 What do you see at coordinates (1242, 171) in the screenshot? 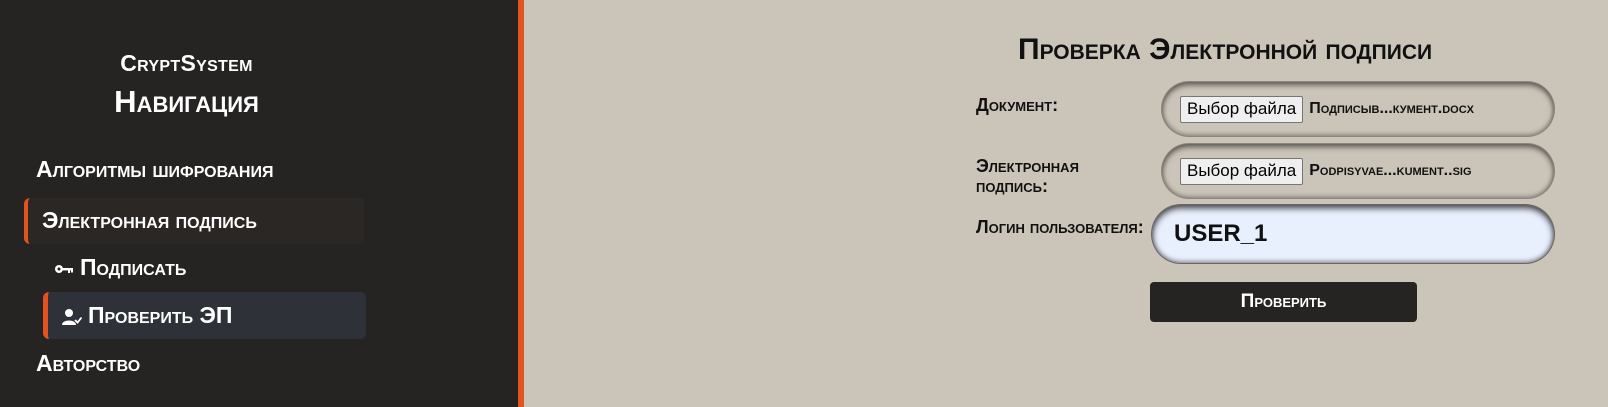
I see `choose-signature-button: Выбор файла` at bounding box center [1242, 171].